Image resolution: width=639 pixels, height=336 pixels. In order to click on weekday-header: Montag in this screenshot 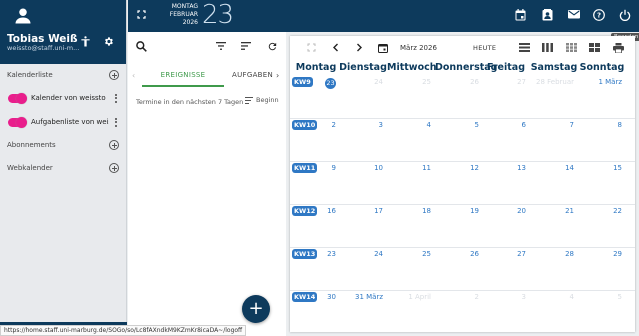, I will do `click(316, 67)`.